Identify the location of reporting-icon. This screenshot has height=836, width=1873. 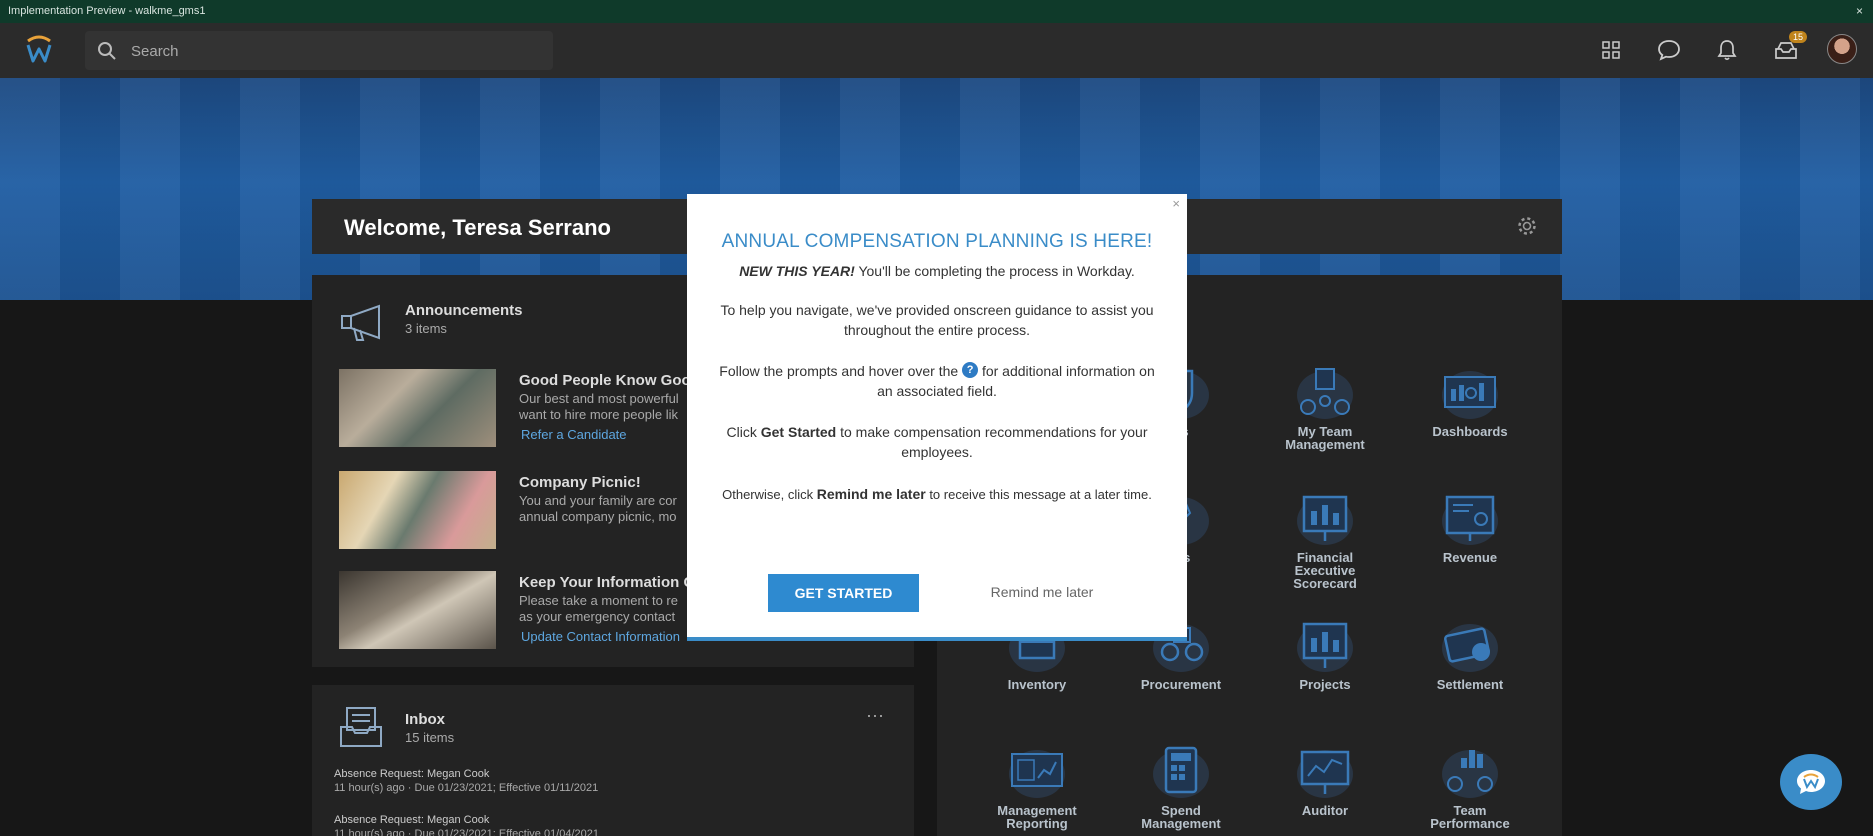
(1037, 771).